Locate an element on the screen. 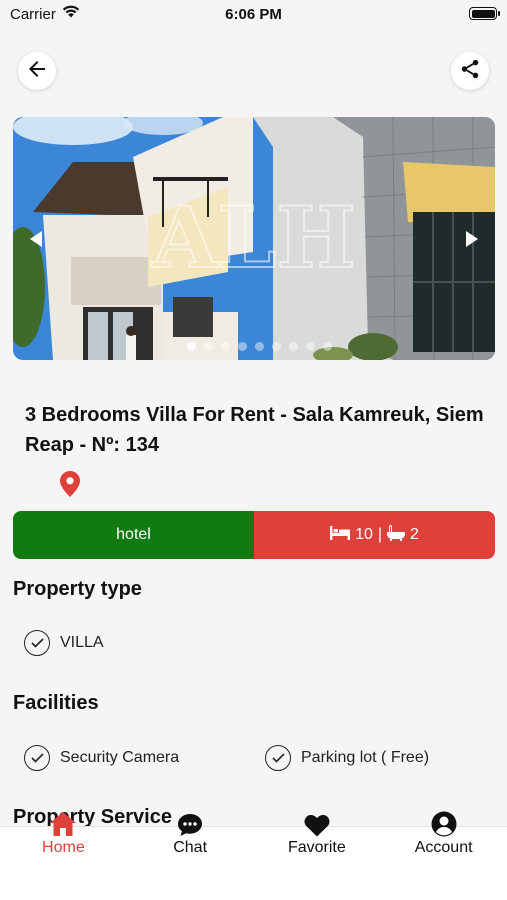 The image size is (507, 900). category-label: hotel is located at coordinates (133, 534).